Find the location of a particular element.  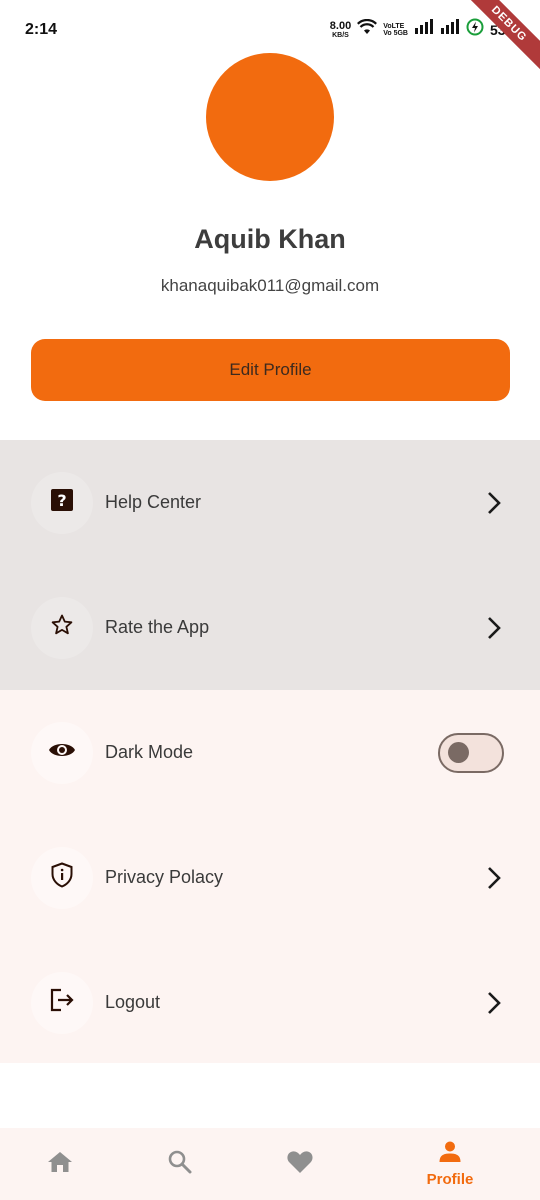

help-icon-container: ? is located at coordinates (62, 502).